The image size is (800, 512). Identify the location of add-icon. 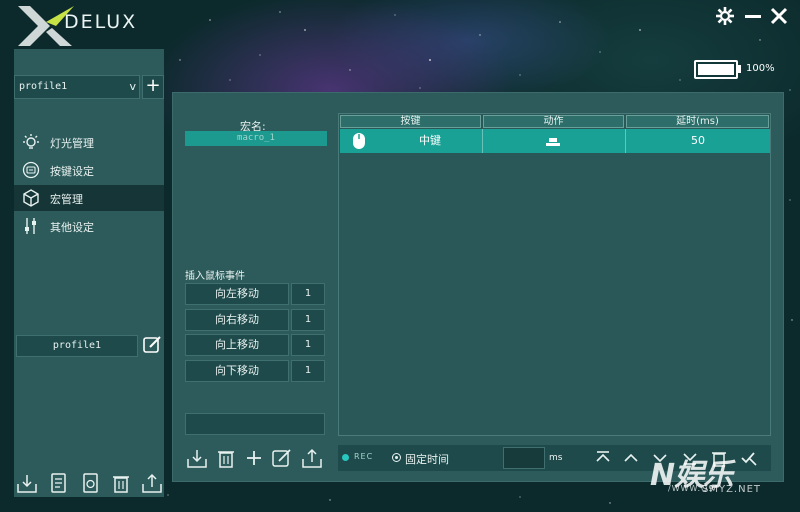
(254, 458).